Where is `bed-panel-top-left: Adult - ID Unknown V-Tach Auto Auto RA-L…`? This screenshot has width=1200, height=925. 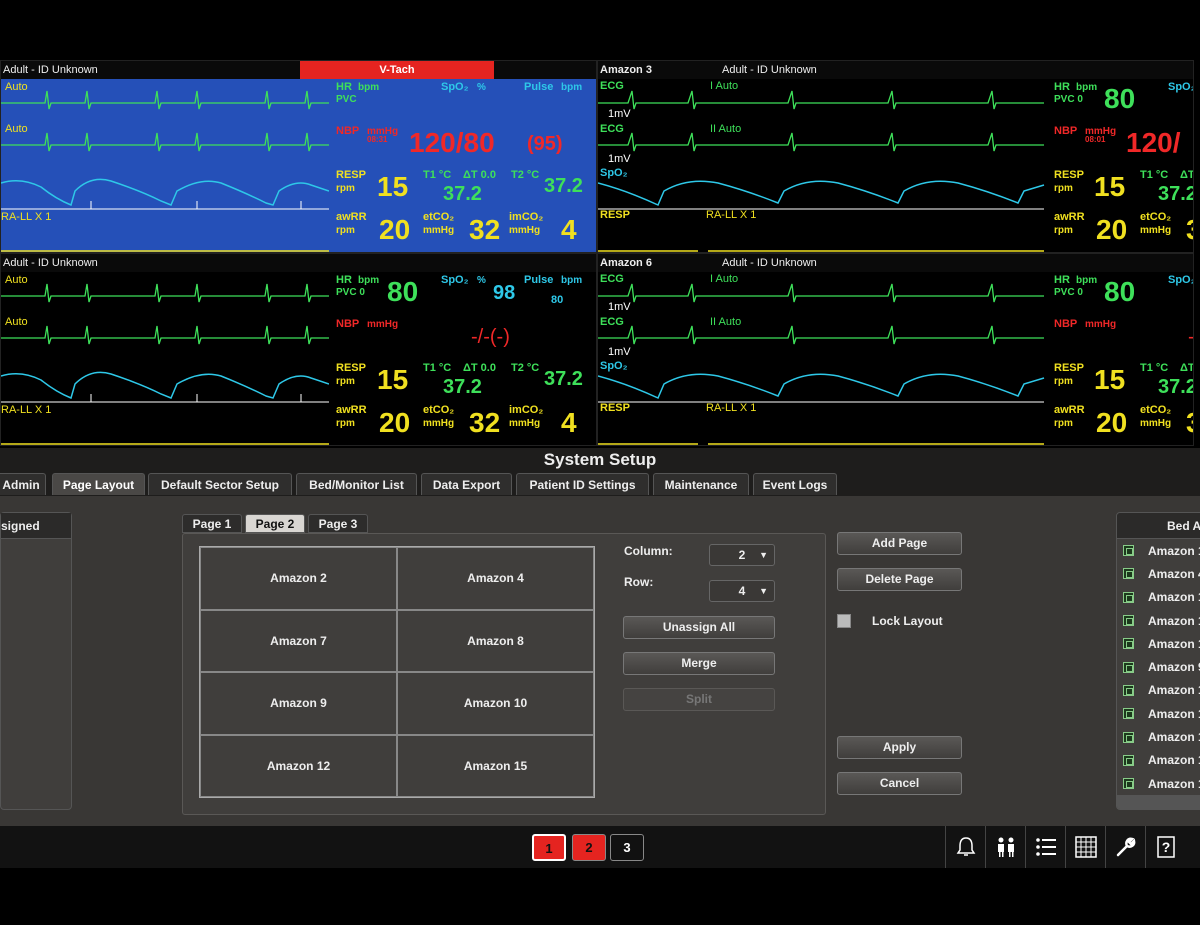
bed-panel-top-left: Adult - ID Unknown V-Tach Auto Auto RA-L… is located at coordinates (298, 156).